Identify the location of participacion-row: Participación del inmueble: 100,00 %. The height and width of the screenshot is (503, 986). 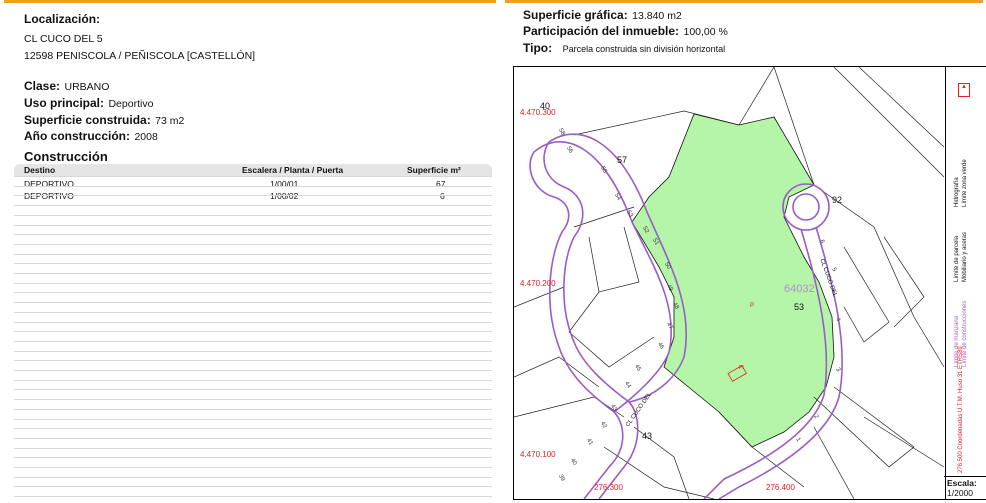
(625, 31).